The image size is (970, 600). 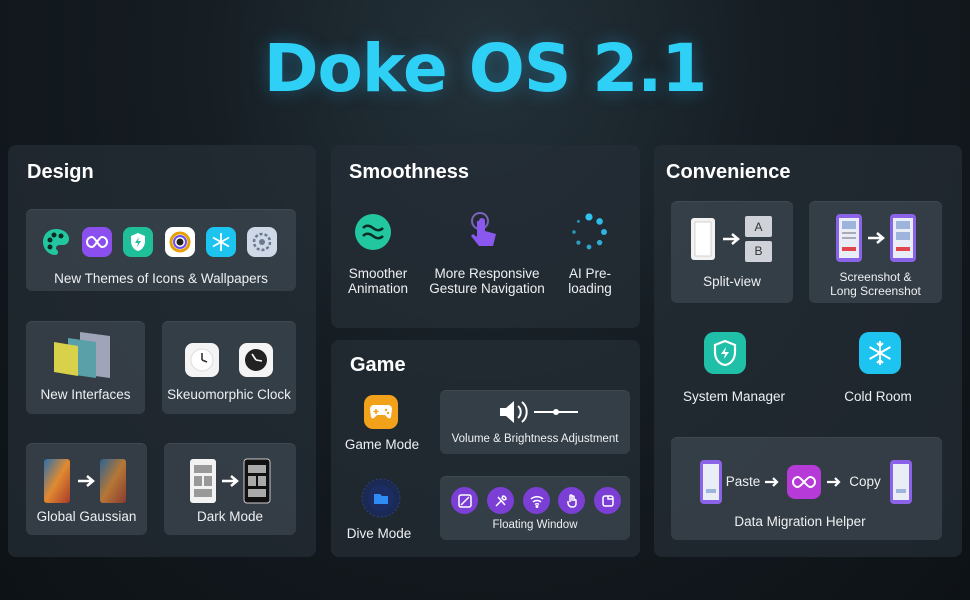 What do you see at coordinates (901, 484) in the screenshot?
I see `phone-target-icon` at bounding box center [901, 484].